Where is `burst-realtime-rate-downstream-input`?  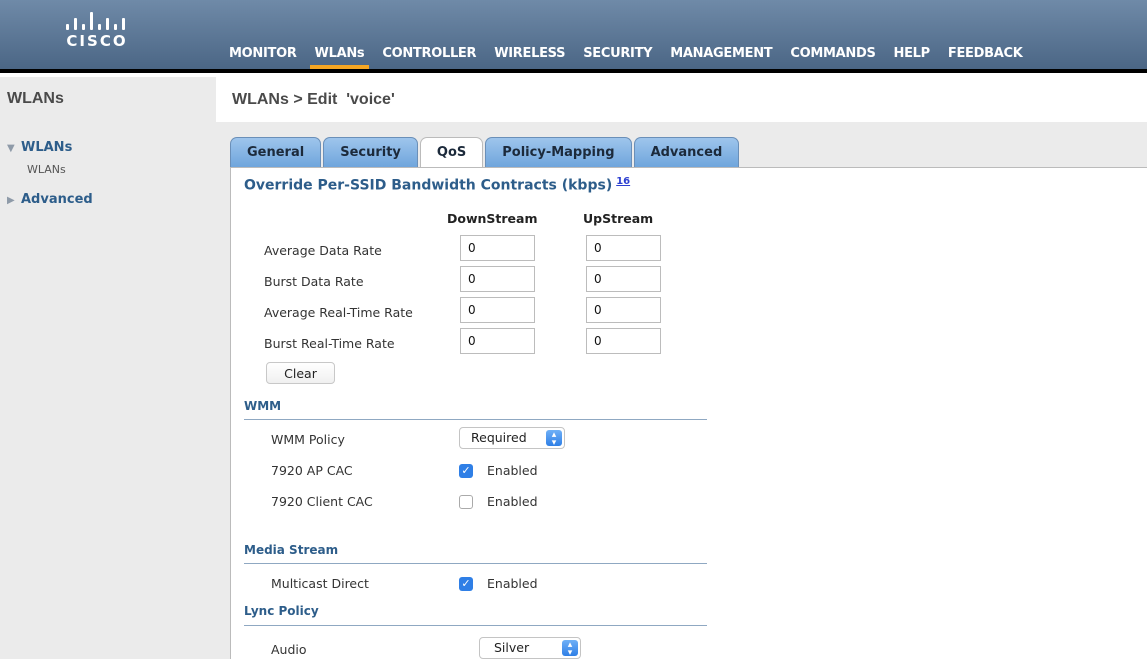
burst-realtime-rate-downstream-input is located at coordinates (497, 341).